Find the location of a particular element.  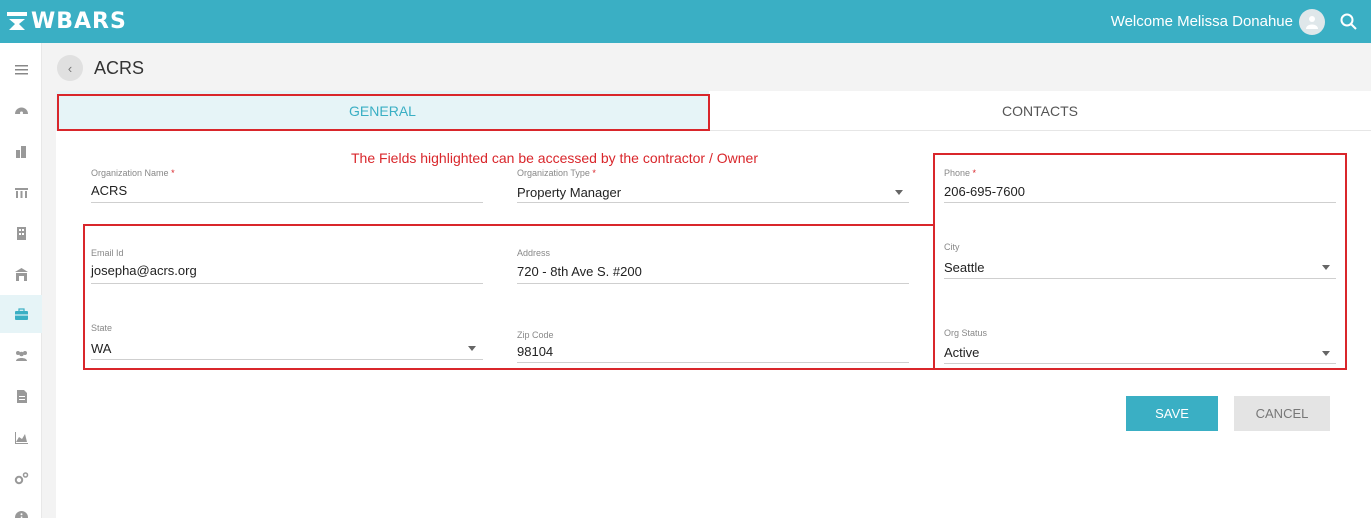

back-button: ‹ is located at coordinates (70, 68).